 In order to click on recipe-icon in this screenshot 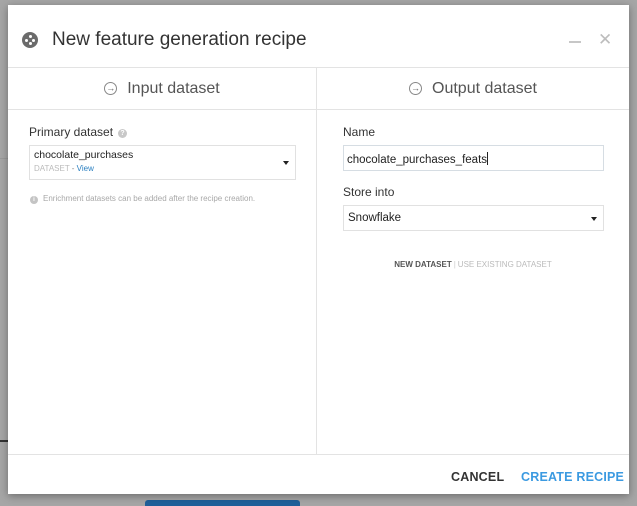, I will do `click(30, 40)`.